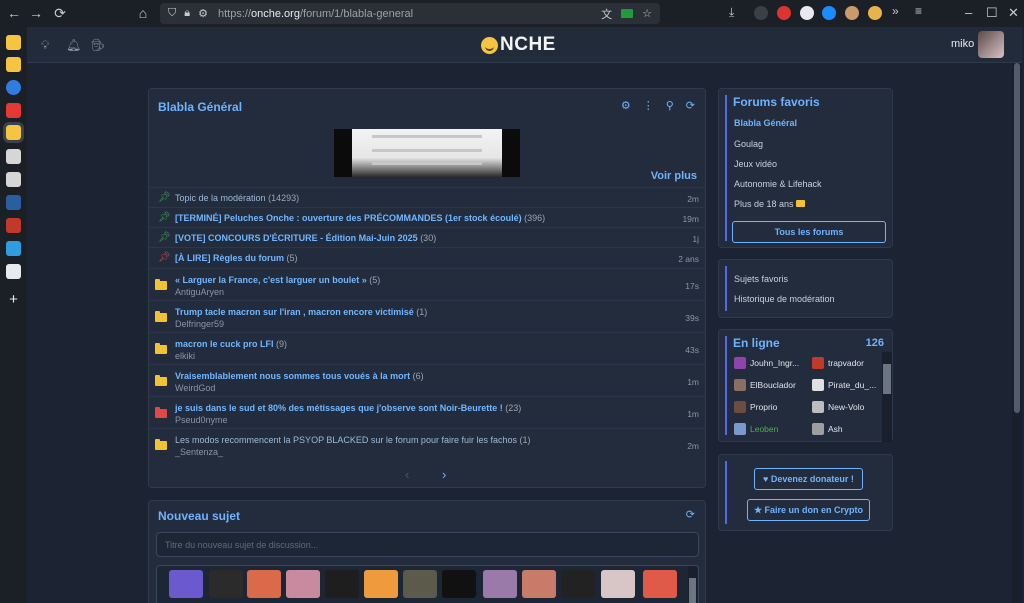 The height and width of the screenshot is (603, 1024). Describe the element at coordinates (875, 13) in the screenshot. I see `extension-avatar-icon` at that location.